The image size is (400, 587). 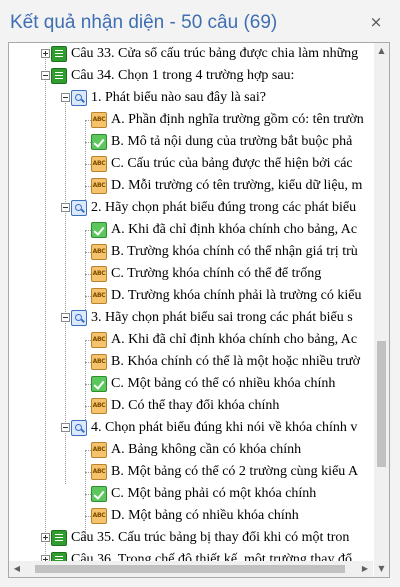 I want to click on question-group-node: Câu 34. Chọn 1 trong 4 trường hợp sau:, so click(x=191, y=76).